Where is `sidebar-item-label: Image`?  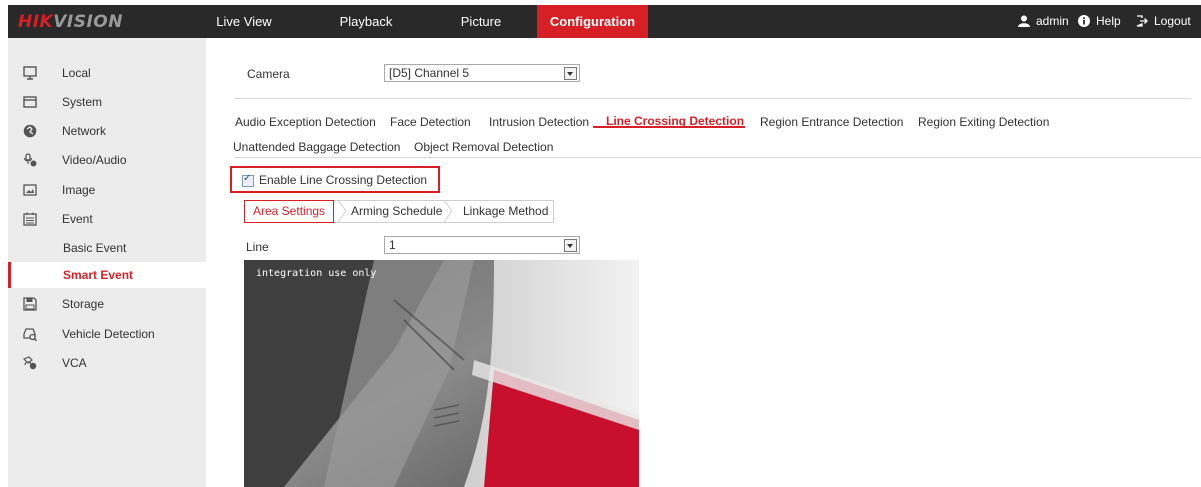 sidebar-item-label: Image is located at coordinates (79, 190).